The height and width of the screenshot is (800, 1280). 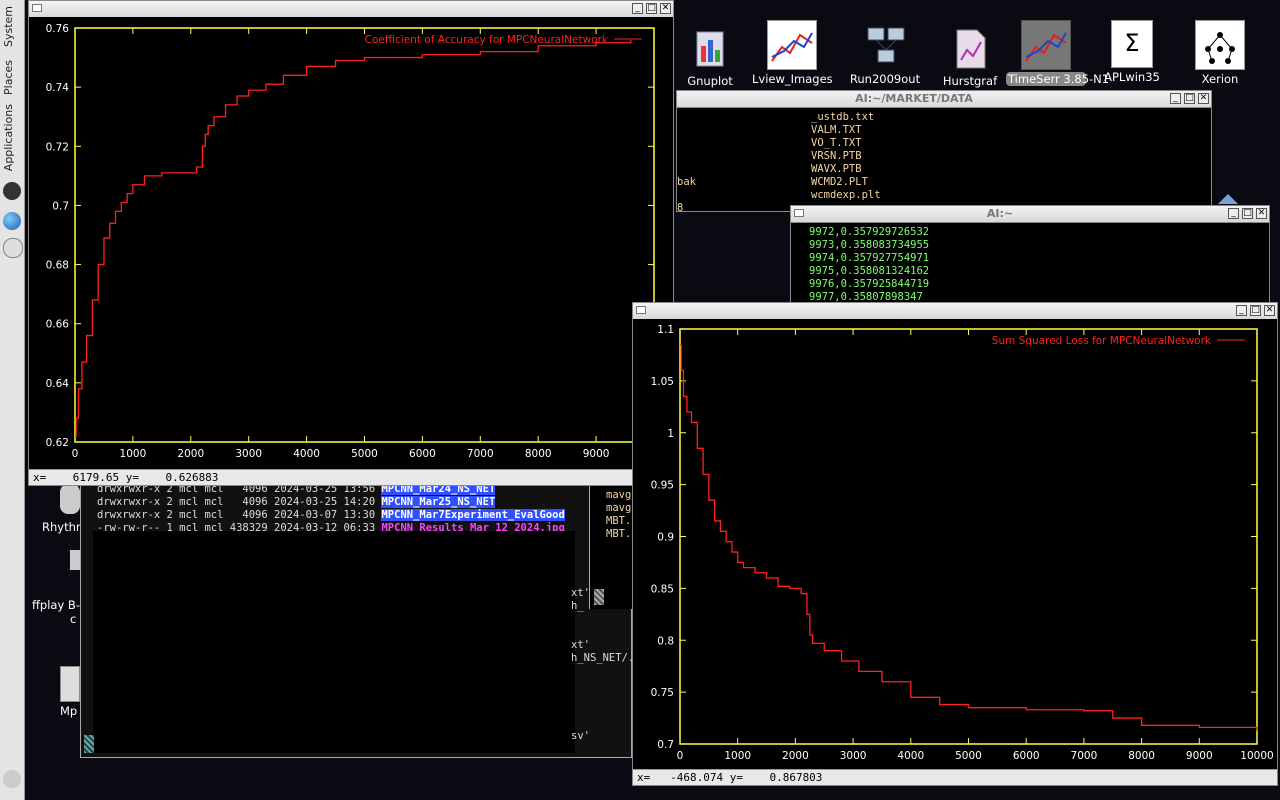 I want to click on file-icon, so click(x=70, y=684).